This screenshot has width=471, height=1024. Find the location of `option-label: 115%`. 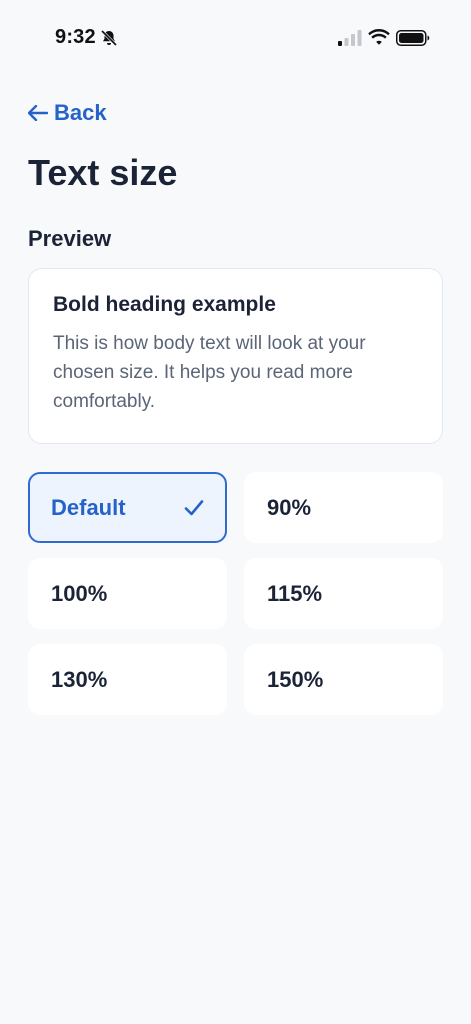

option-label: 115% is located at coordinates (295, 593).